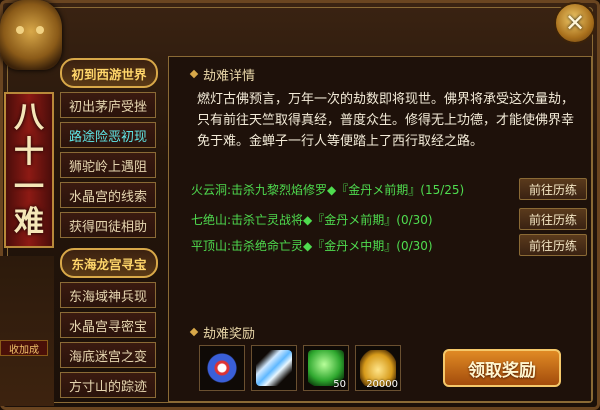  Describe the element at coordinates (229, 74) in the screenshot. I see `details-title: 劫难详情` at that location.